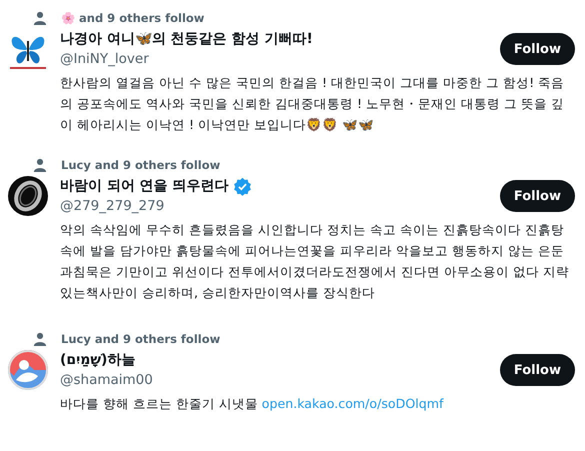  I want to click on username: @shamaim00, so click(106, 380).